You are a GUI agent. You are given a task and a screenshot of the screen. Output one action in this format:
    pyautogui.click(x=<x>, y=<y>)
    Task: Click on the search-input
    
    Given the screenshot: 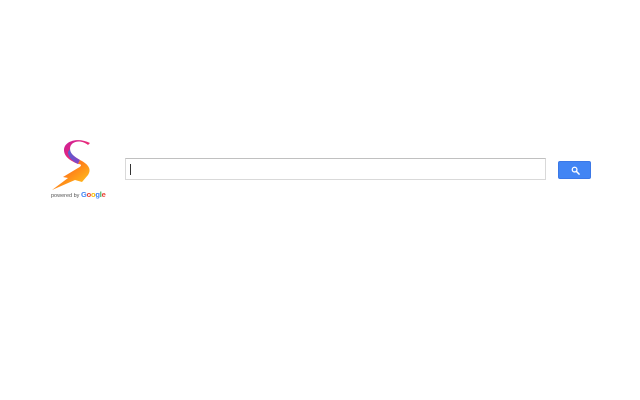 What is the action you would take?
    pyautogui.click(x=335, y=169)
    